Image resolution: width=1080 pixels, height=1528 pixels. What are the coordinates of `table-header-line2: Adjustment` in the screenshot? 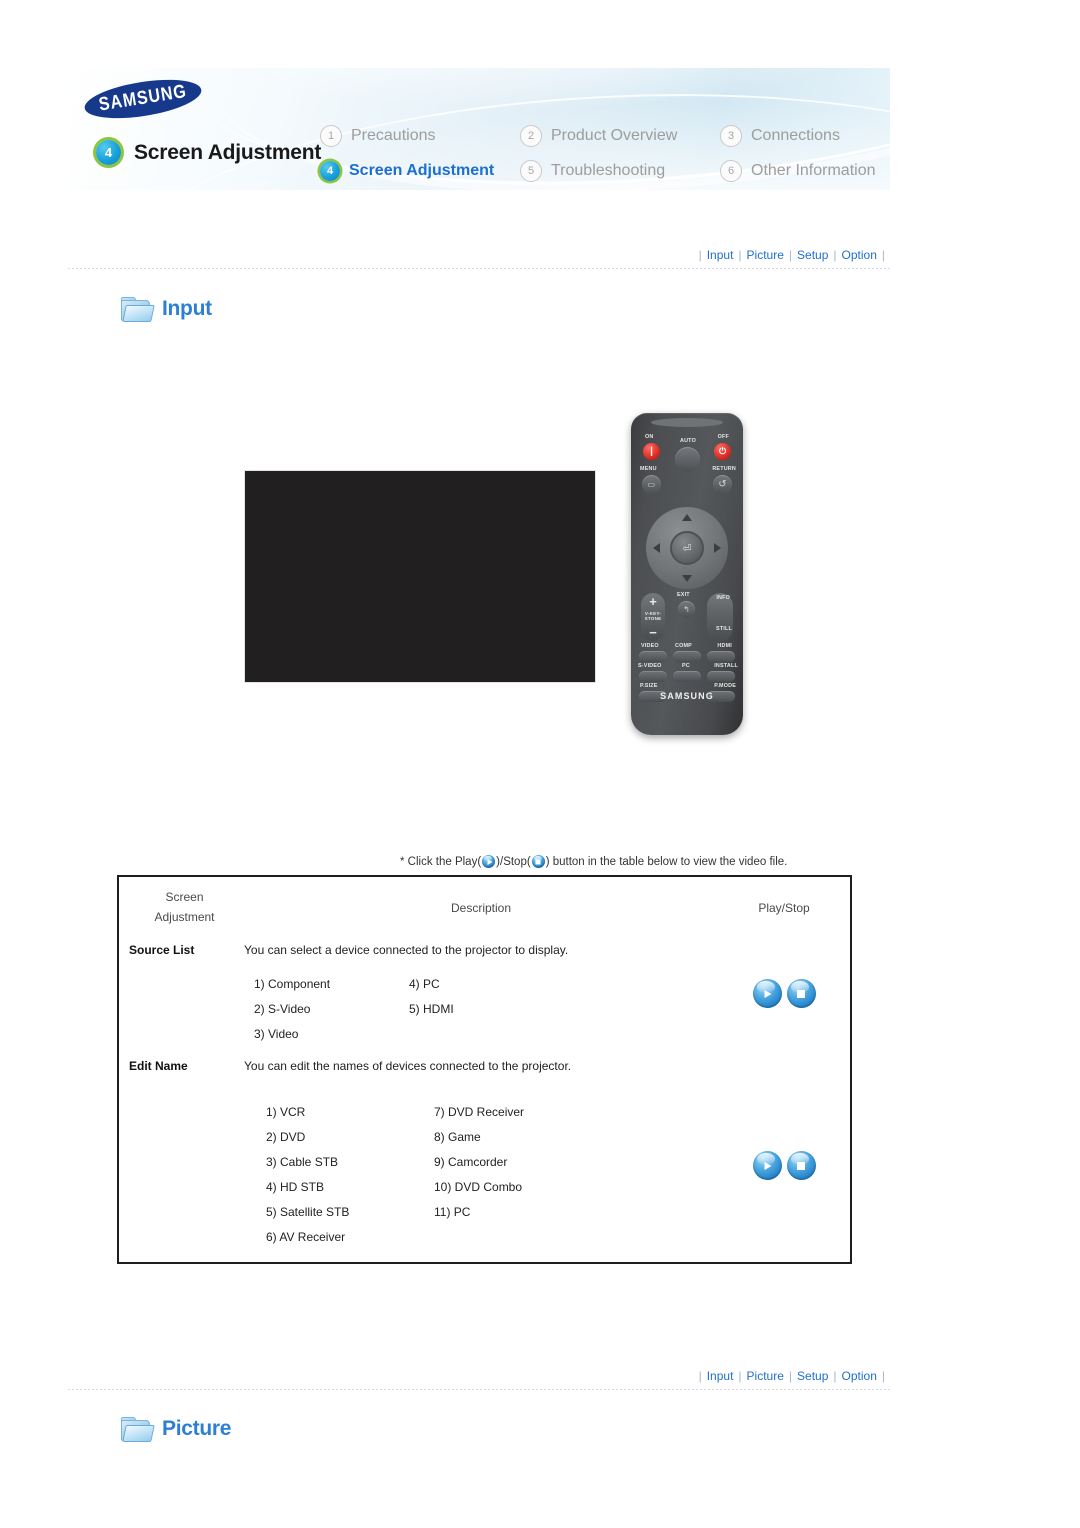 It's located at (184, 917).